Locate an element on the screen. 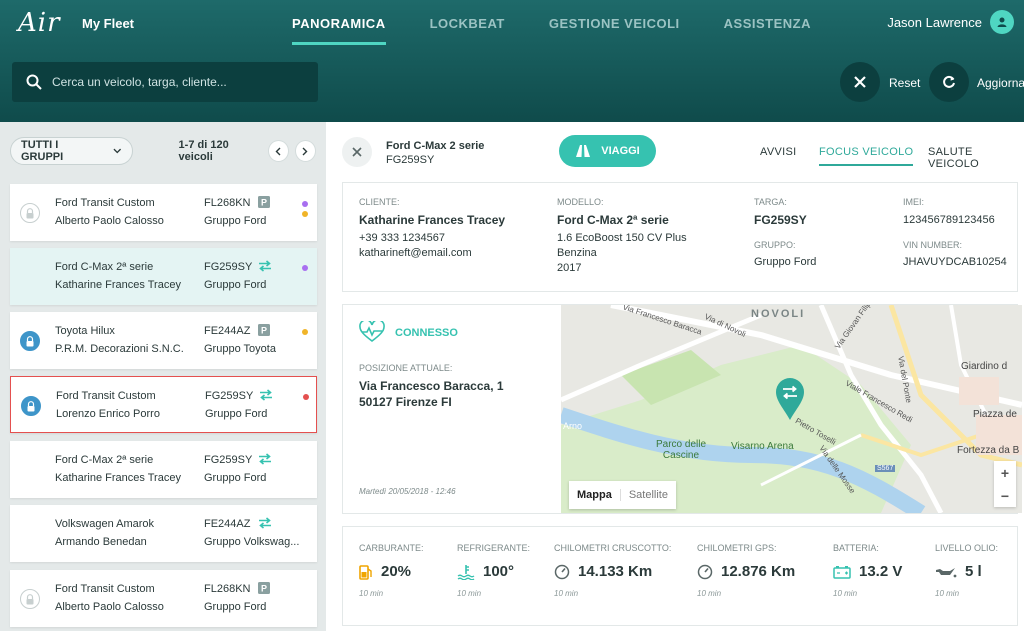 The image size is (1024, 631). modello-label: MODELLO: is located at coordinates (580, 202).